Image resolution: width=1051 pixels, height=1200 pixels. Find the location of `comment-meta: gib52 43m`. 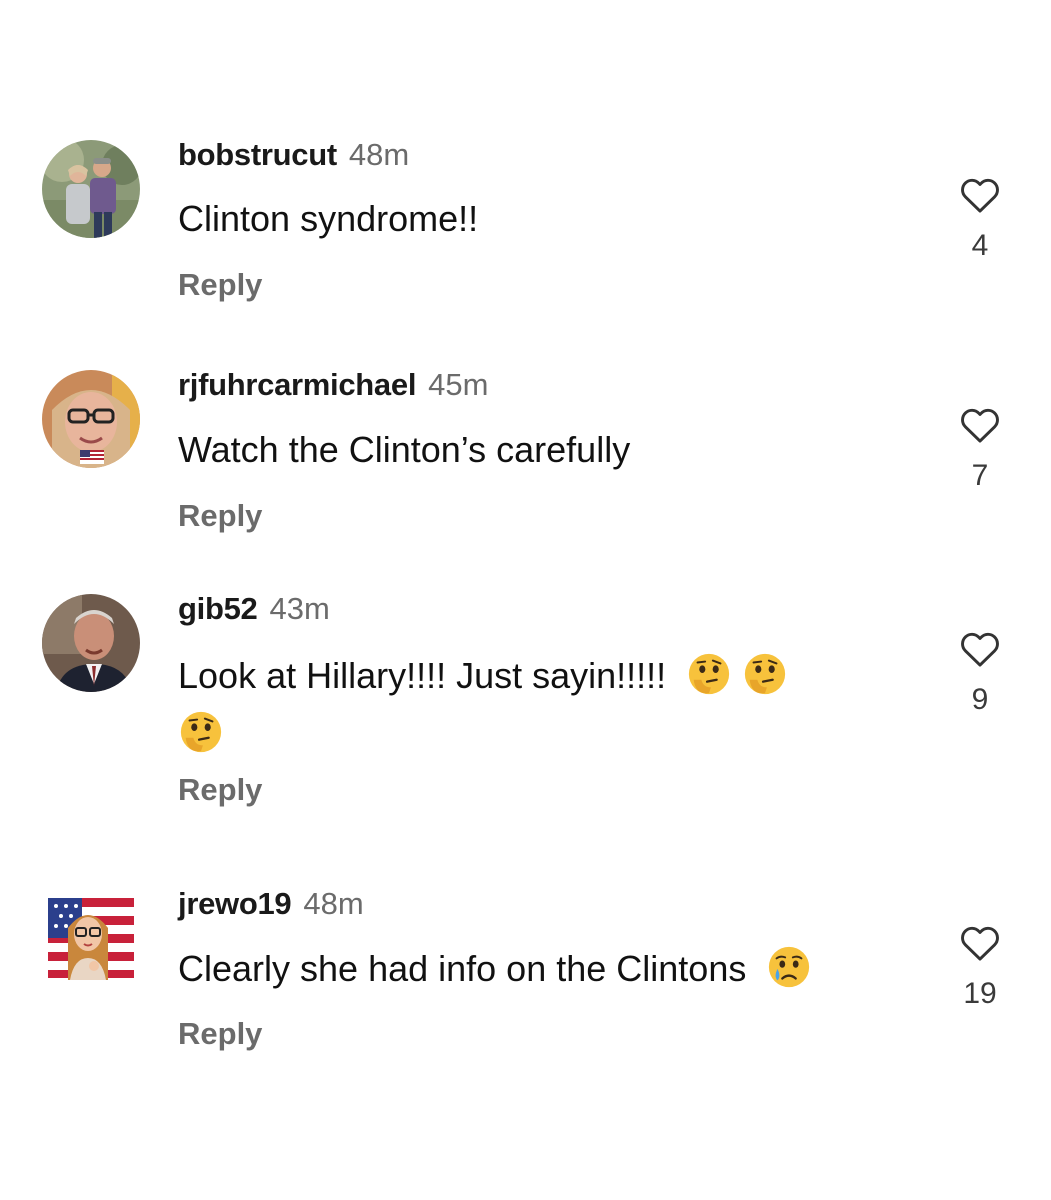

comment-meta: gib52 43m is located at coordinates (254, 609).